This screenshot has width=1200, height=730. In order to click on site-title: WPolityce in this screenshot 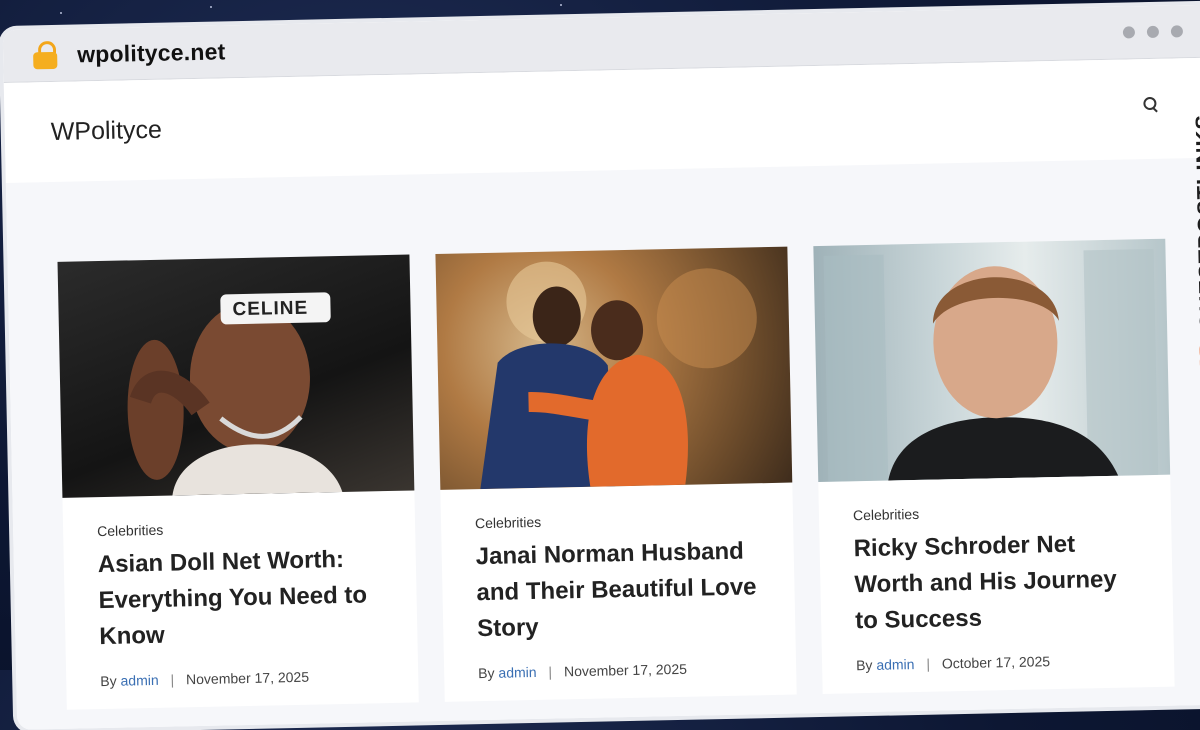, I will do `click(106, 131)`.